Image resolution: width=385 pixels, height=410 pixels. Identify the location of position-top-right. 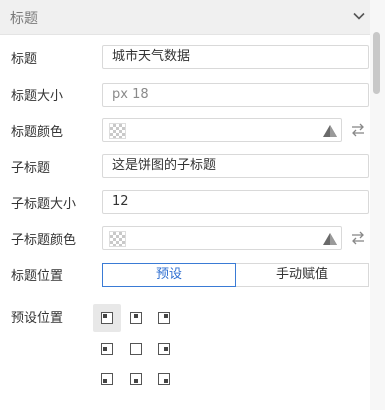
(164, 318).